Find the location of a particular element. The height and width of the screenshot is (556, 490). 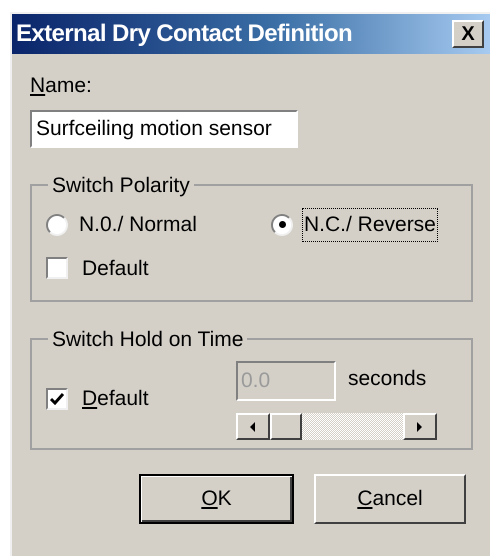

unit-label: seconds is located at coordinates (387, 379).